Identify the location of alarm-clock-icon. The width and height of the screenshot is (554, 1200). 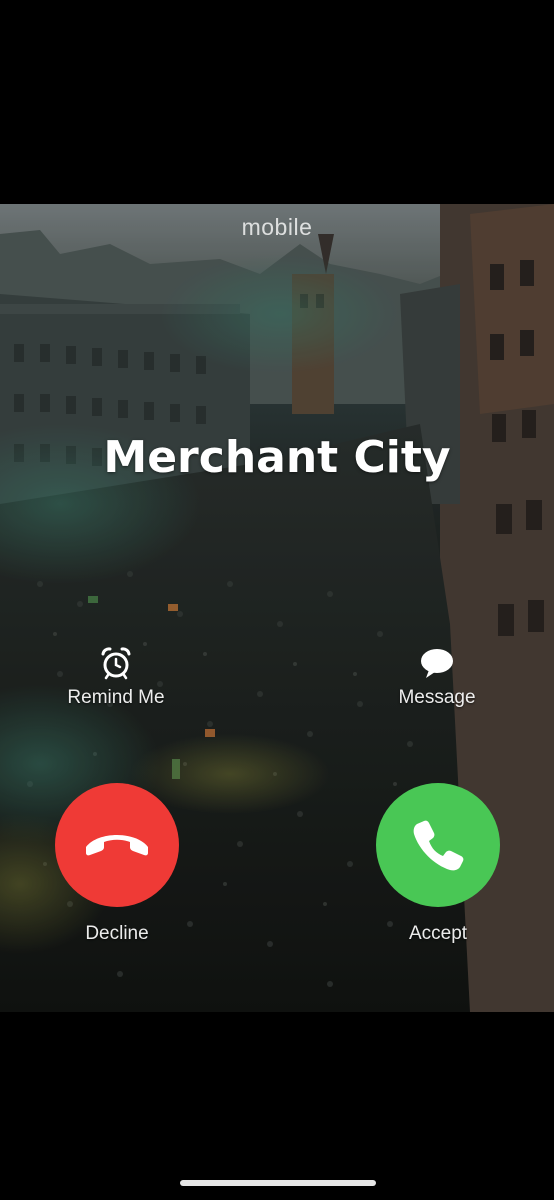
(116, 663).